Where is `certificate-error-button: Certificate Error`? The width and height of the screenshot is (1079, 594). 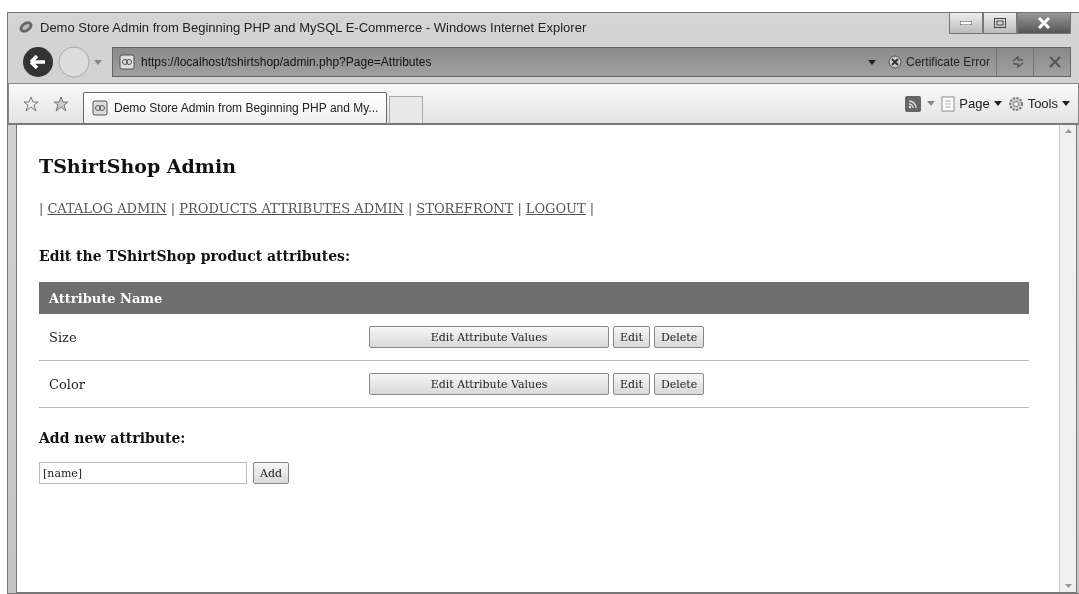 certificate-error-button: Certificate Error is located at coordinates (939, 62).